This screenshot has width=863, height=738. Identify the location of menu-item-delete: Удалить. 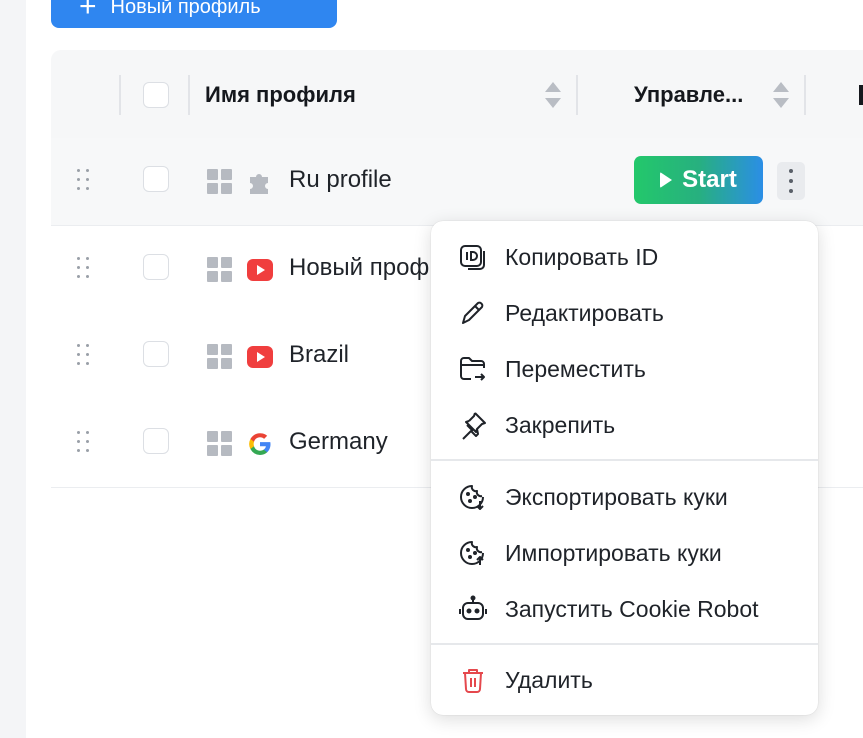
(624, 680).